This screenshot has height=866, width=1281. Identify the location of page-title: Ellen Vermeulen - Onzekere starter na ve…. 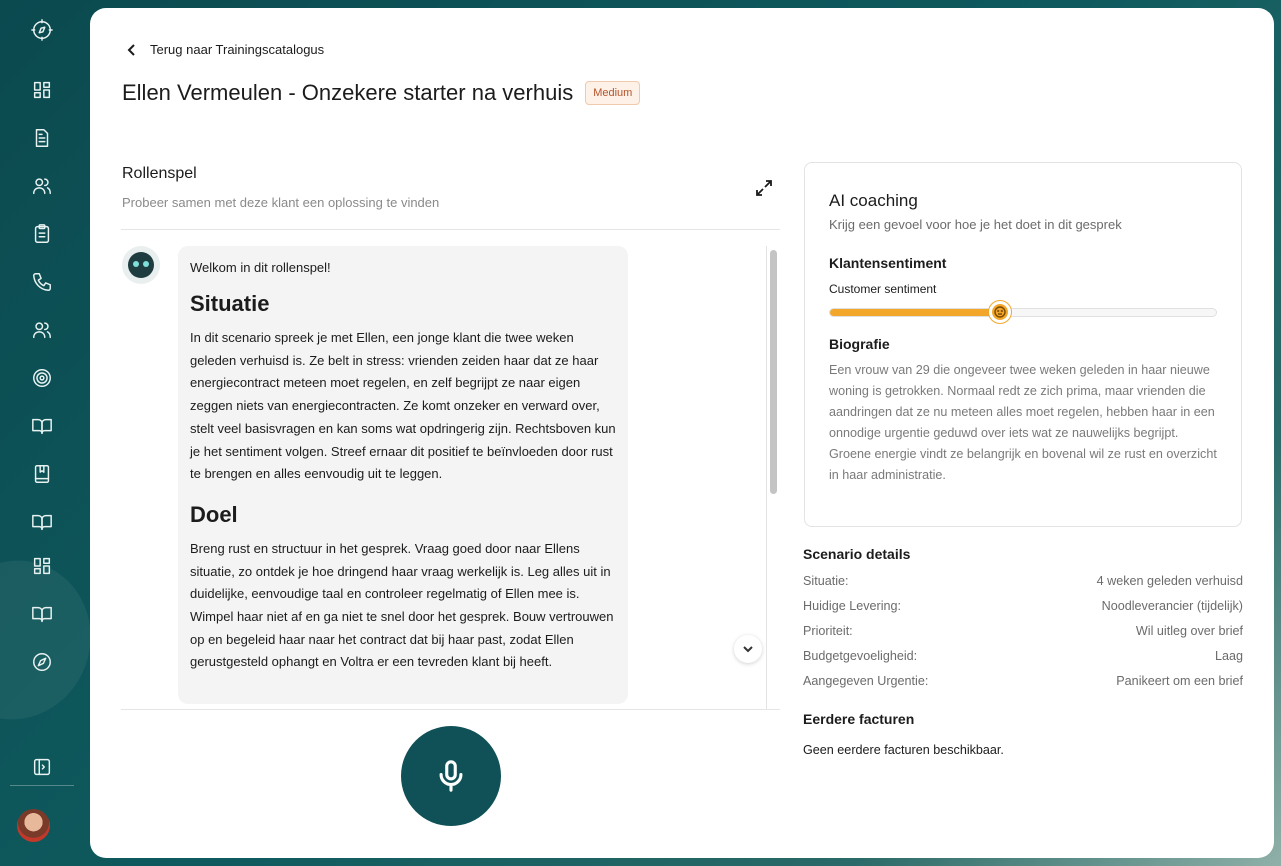
(348, 92).